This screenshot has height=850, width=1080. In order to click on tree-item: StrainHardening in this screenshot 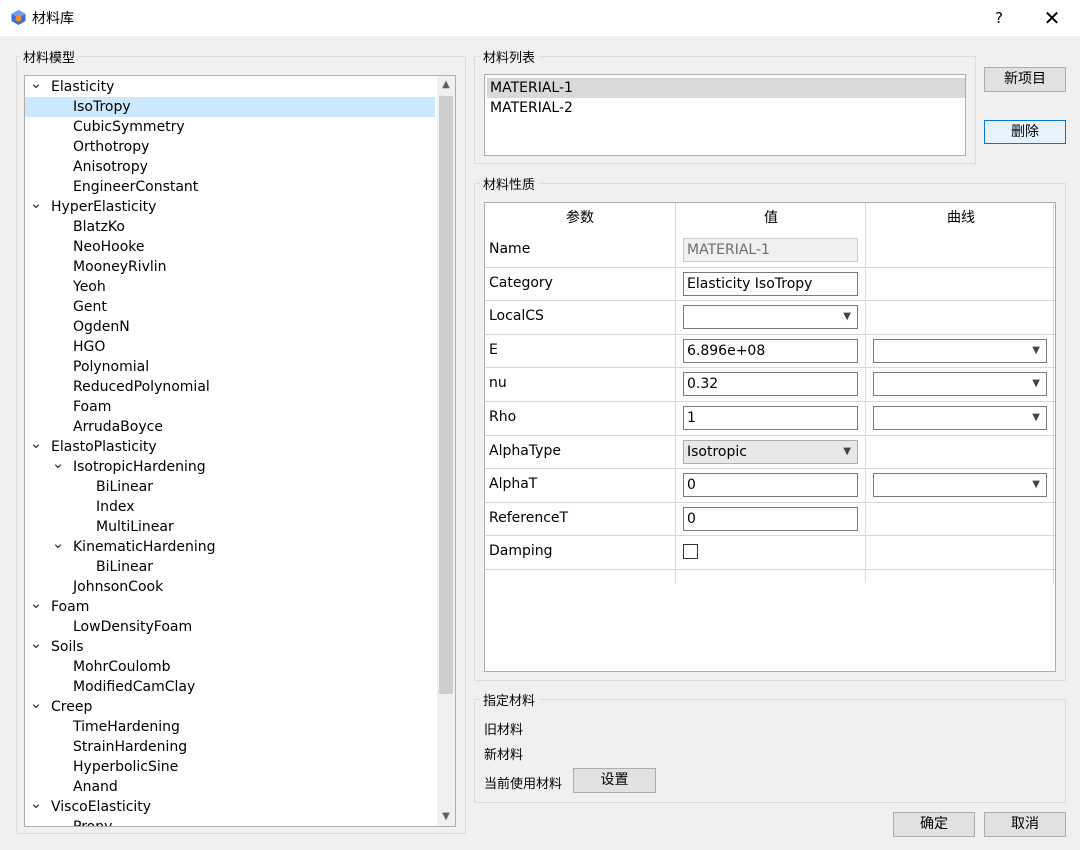, I will do `click(230, 747)`.